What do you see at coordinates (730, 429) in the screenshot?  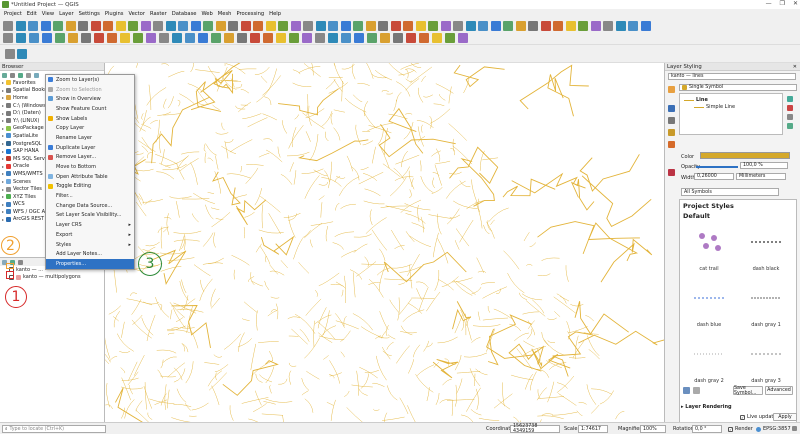 I see `render-check-icon: ✓` at bounding box center [730, 429].